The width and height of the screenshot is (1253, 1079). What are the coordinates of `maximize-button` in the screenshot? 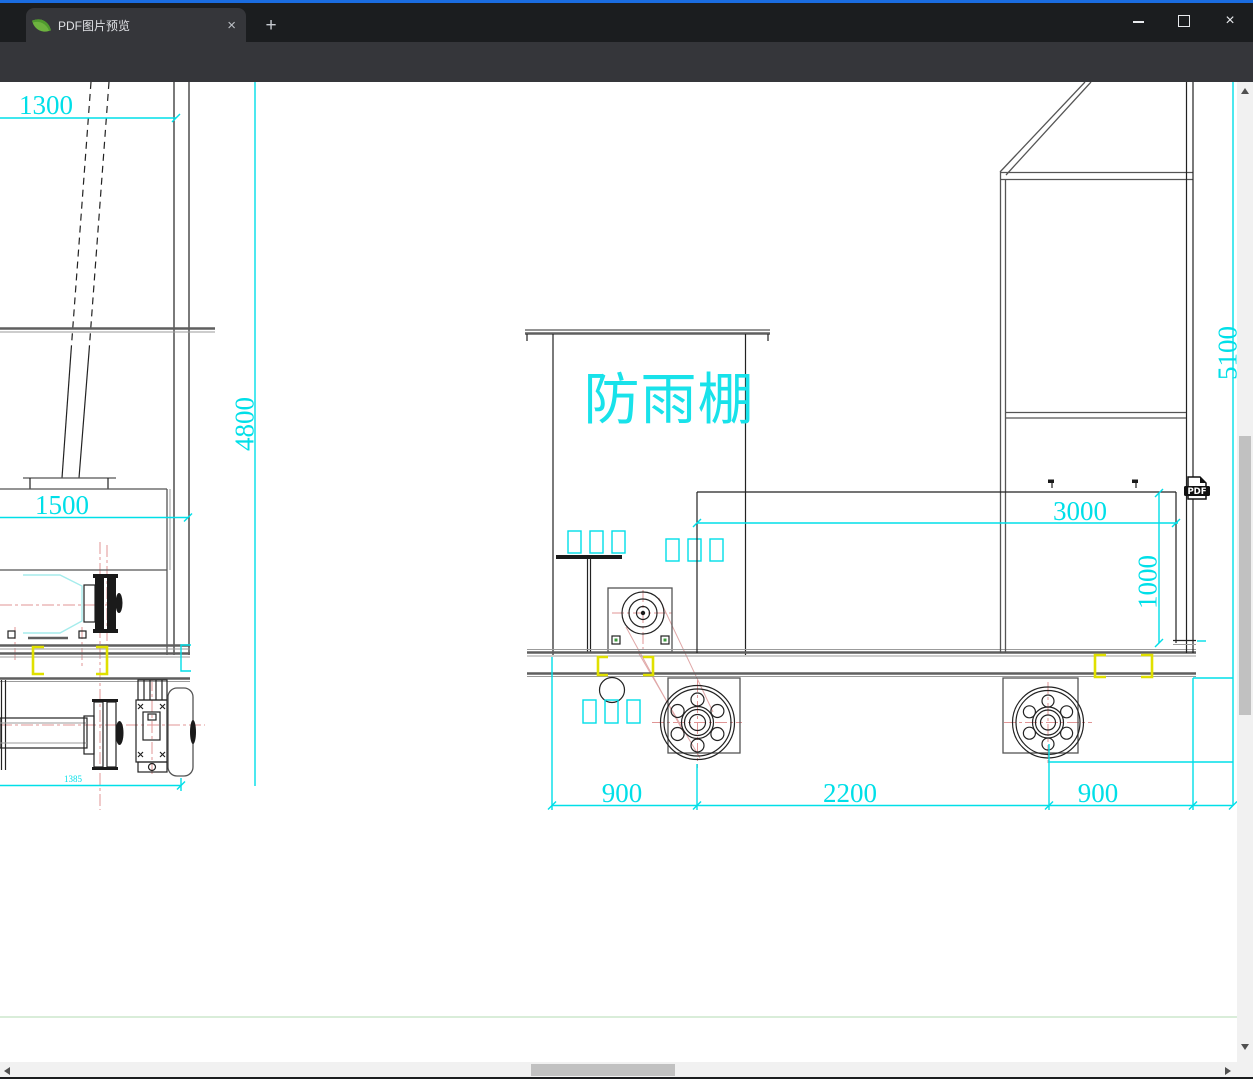 It's located at (1184, 21).